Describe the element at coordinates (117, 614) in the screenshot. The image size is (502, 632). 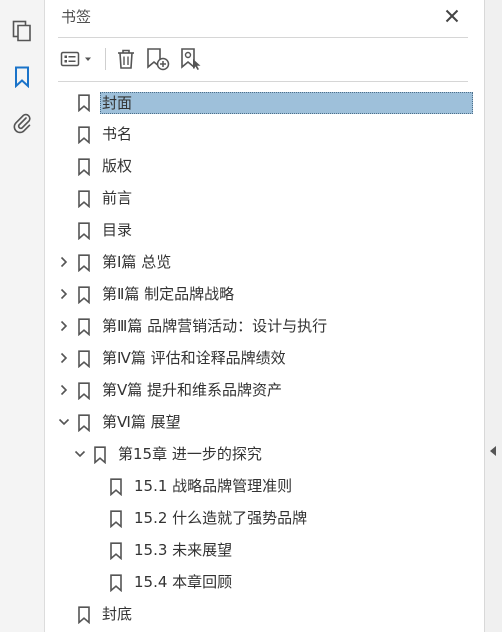
I see `bookmark-label: 封底` at that location.